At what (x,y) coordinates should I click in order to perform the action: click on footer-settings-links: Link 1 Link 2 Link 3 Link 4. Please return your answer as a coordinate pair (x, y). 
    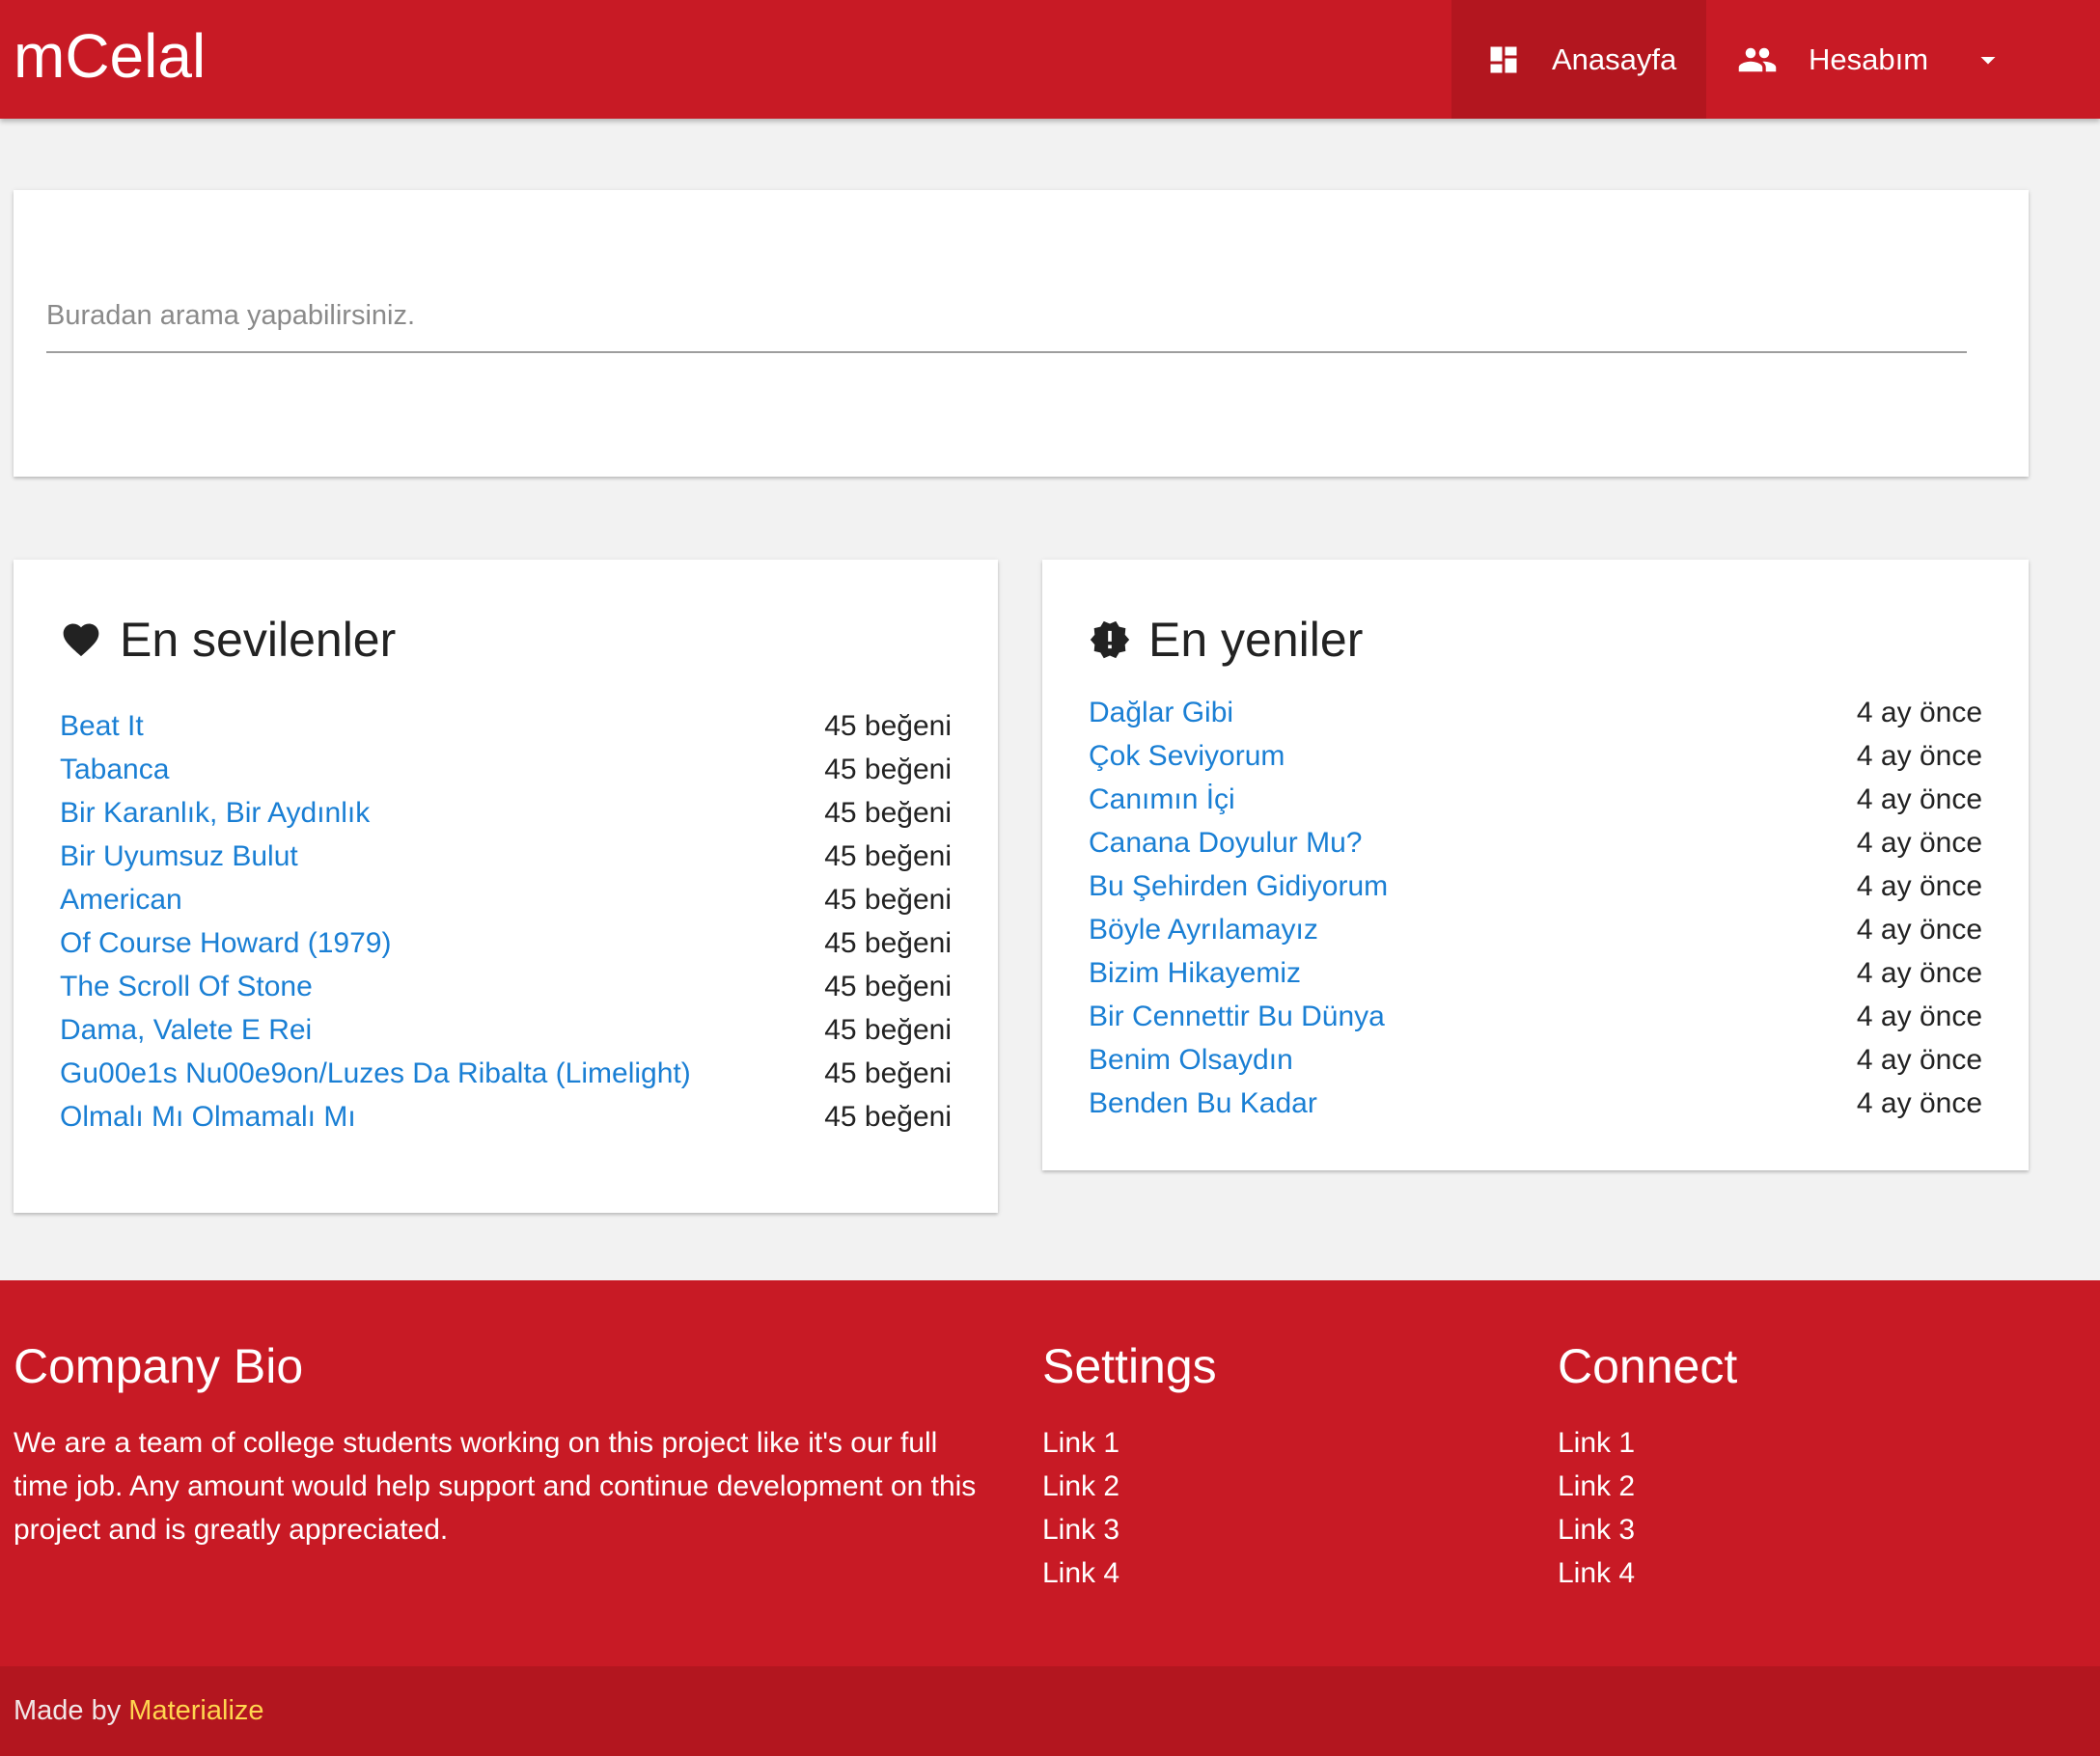
    Looking at the image, I should click on (1080, 1508).